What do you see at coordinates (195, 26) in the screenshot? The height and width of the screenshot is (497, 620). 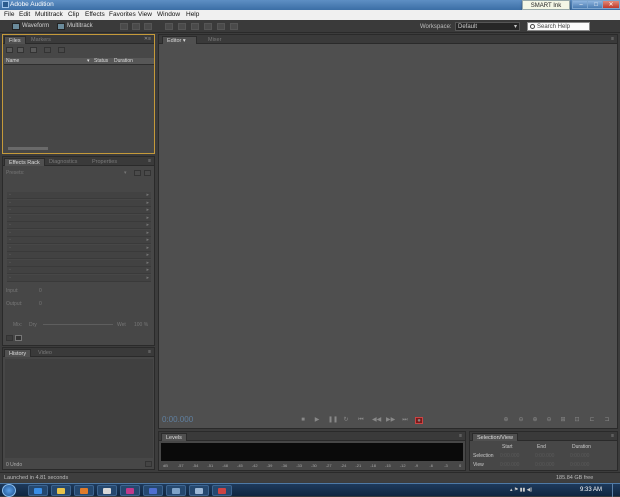 I see `slip-tool-icon` at bounding box center [195, 26].